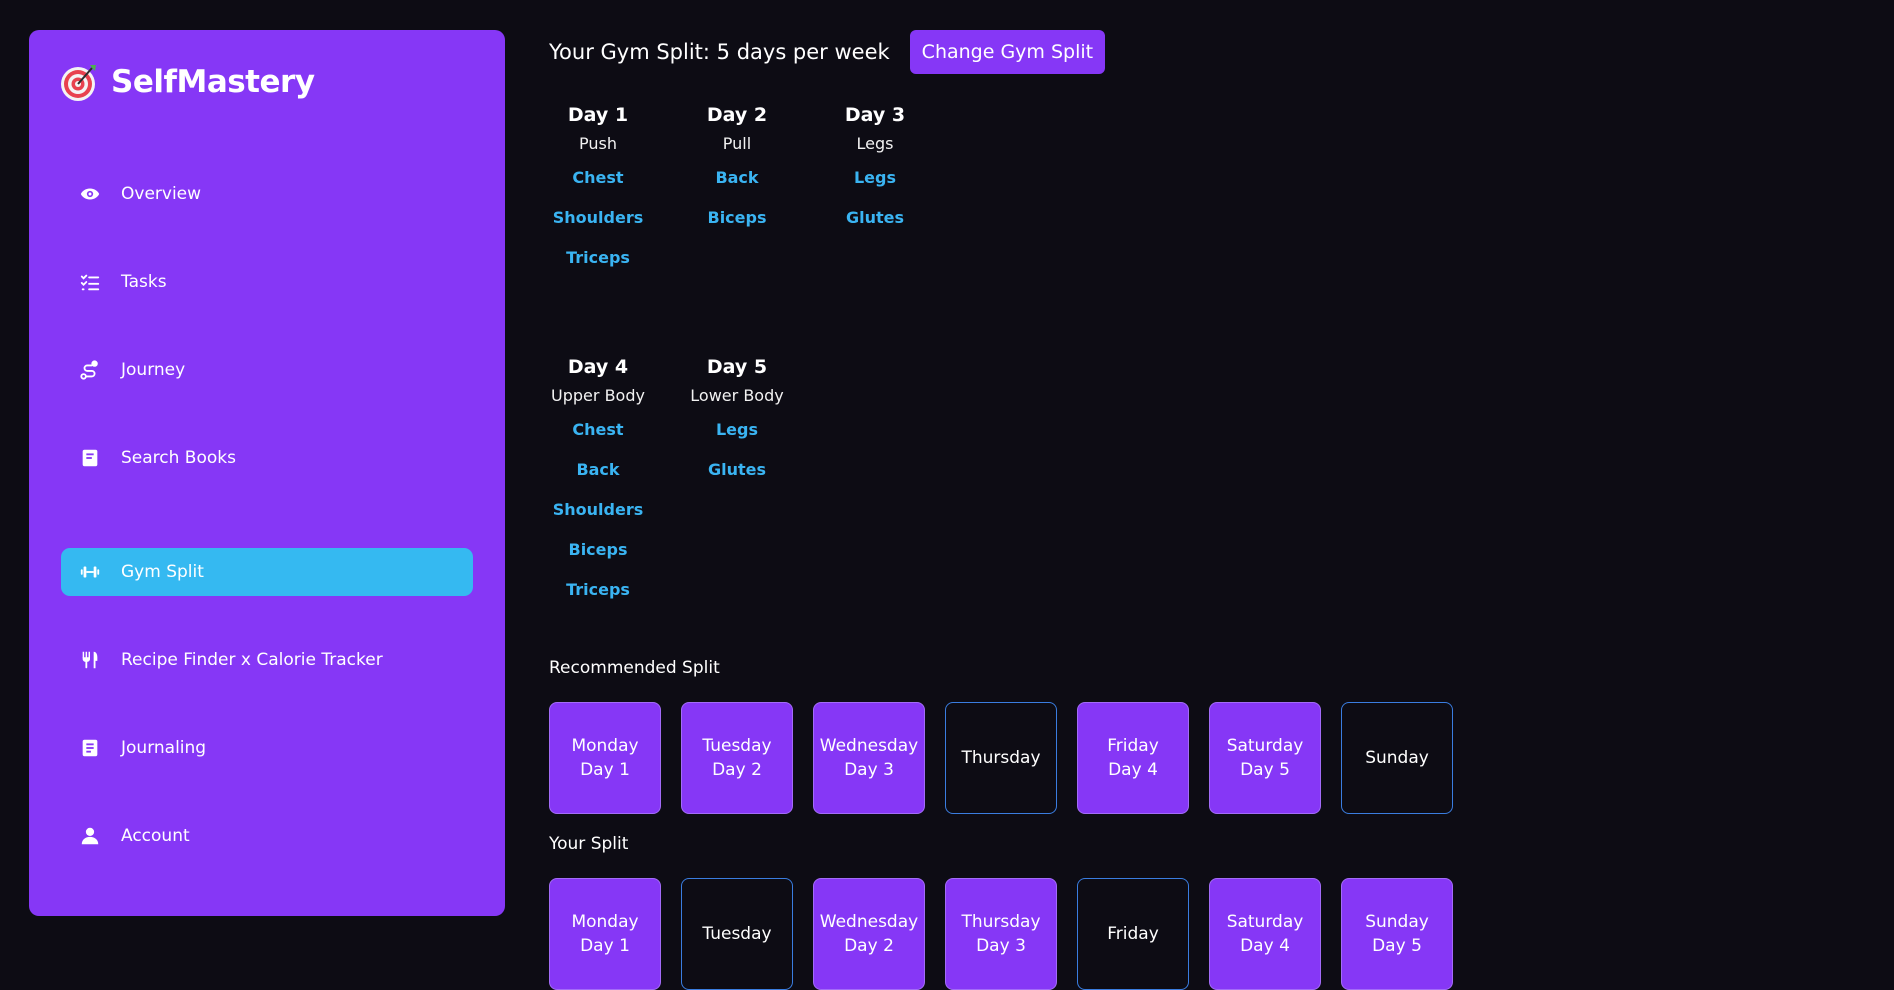 The image size is (1894, 990). Describe the element at coordinates (267, 370) in the screenshot. I see `sidebar-item-journey: Journey` at that location.